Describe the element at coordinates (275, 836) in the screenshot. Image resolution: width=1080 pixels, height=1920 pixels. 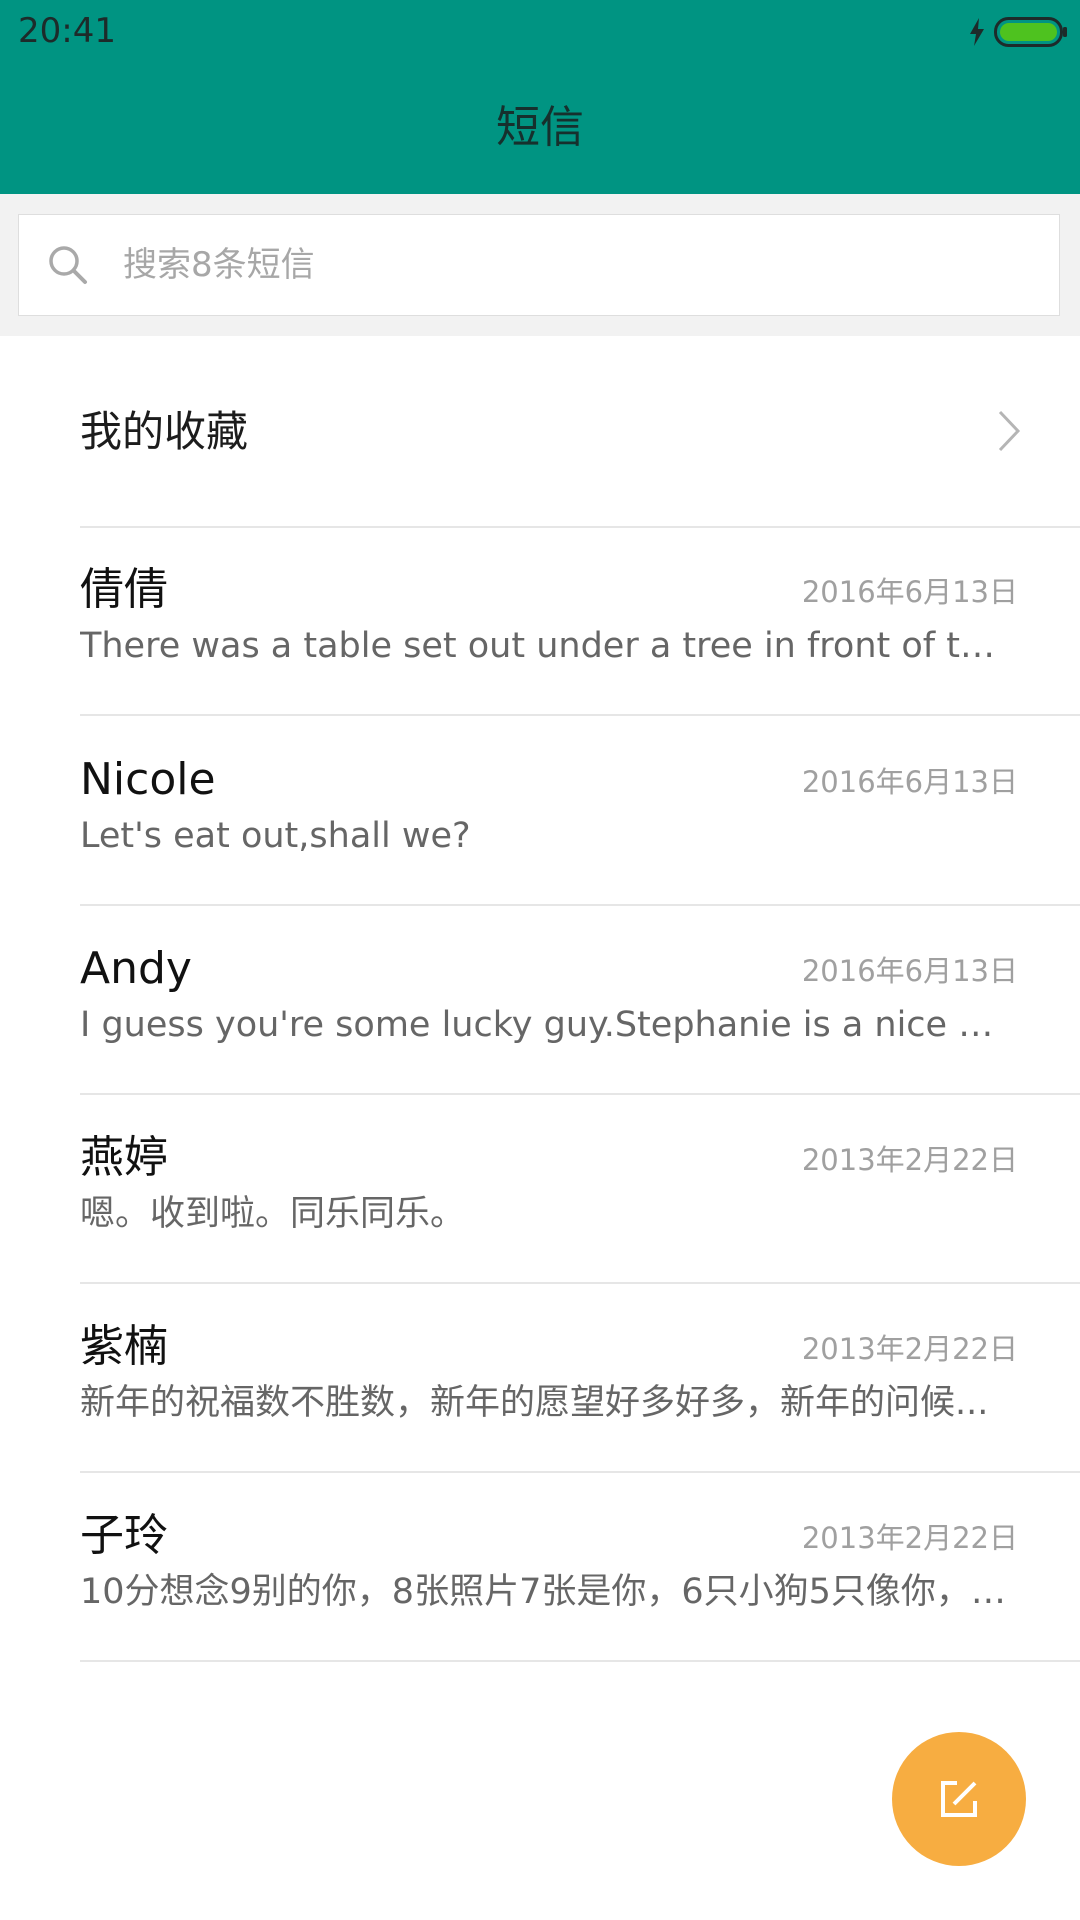
I see `message-preview: Let's eat out,shall we?` at that location.